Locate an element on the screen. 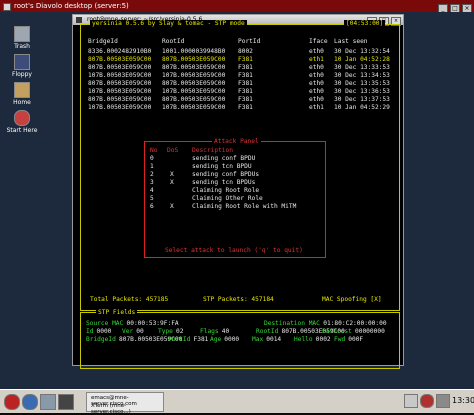 The image size is (474, 415). field-label: Age is located at coordinates (216, 339).